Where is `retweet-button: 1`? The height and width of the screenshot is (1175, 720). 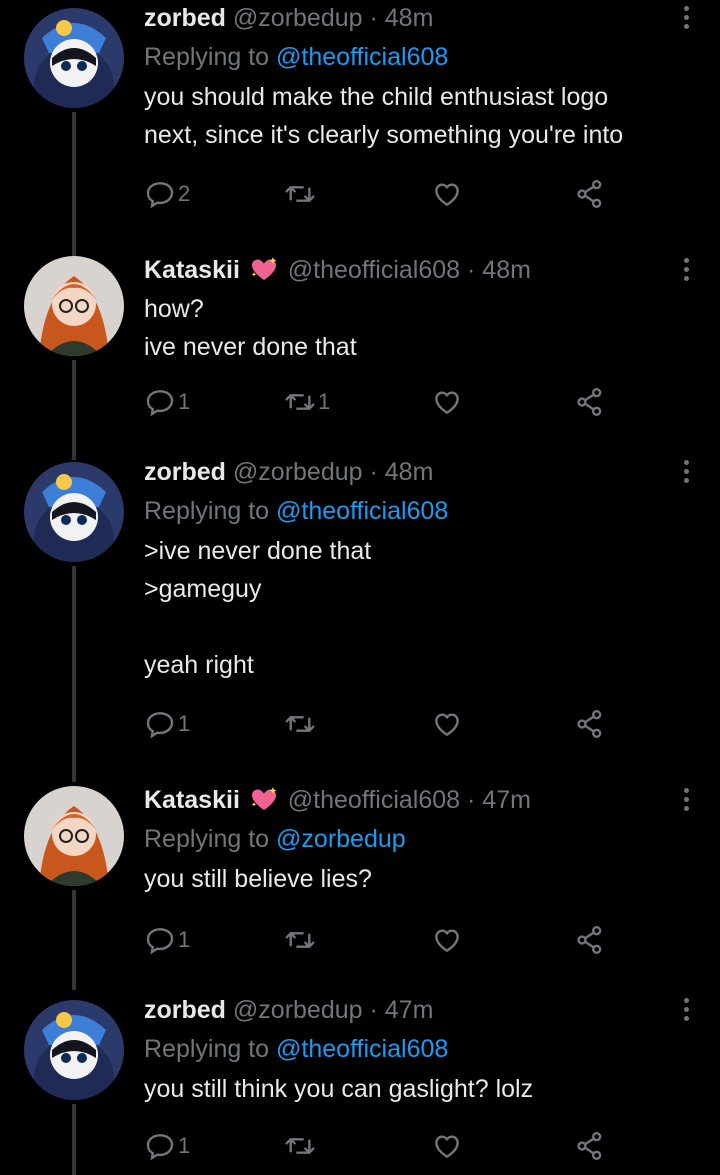 retweet-button: 1 is located at coordinates (307, 402).